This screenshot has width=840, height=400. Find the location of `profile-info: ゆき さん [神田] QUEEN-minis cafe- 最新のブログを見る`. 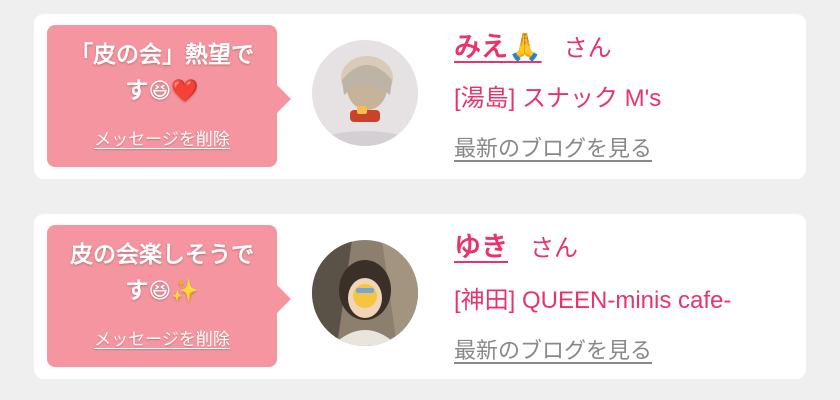

profile-info: ゆき さん [神田] QUEEN-minis cafe- 最新のブログを見る is located at coordinates (620, 296).